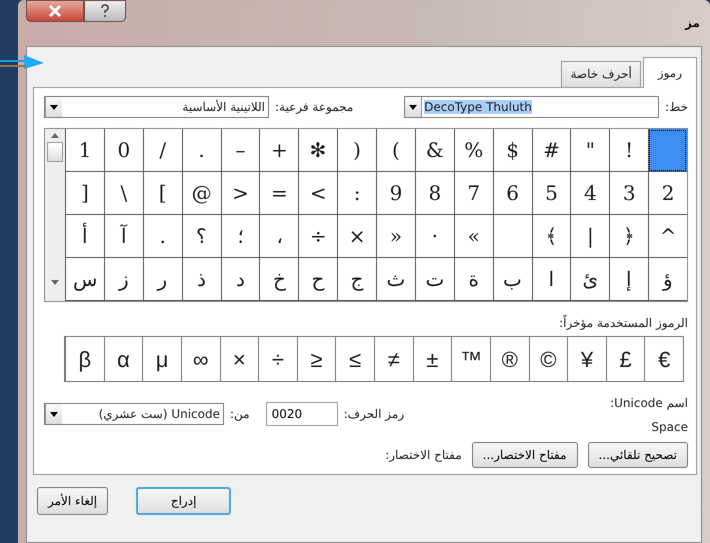  What do you see at coordinates (374, 414) in the screenshot?
I see `char-code-label: رمز الحرف:` at bounding box center [374, 414].